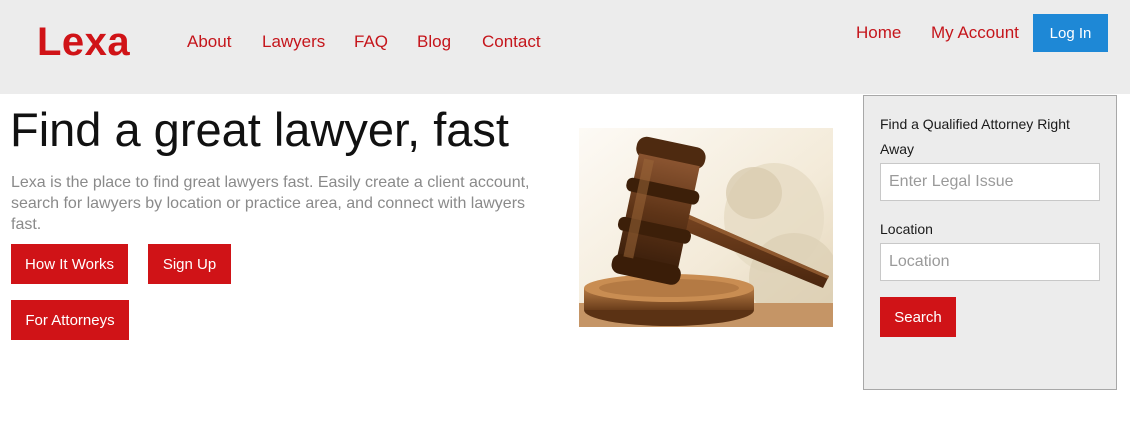 This screenshot has width=1130, height=421. What do you see at coordinates (975, 33) in the screenshot?
I see `nav-my-account: My Account` at bounding box center [975, 33].